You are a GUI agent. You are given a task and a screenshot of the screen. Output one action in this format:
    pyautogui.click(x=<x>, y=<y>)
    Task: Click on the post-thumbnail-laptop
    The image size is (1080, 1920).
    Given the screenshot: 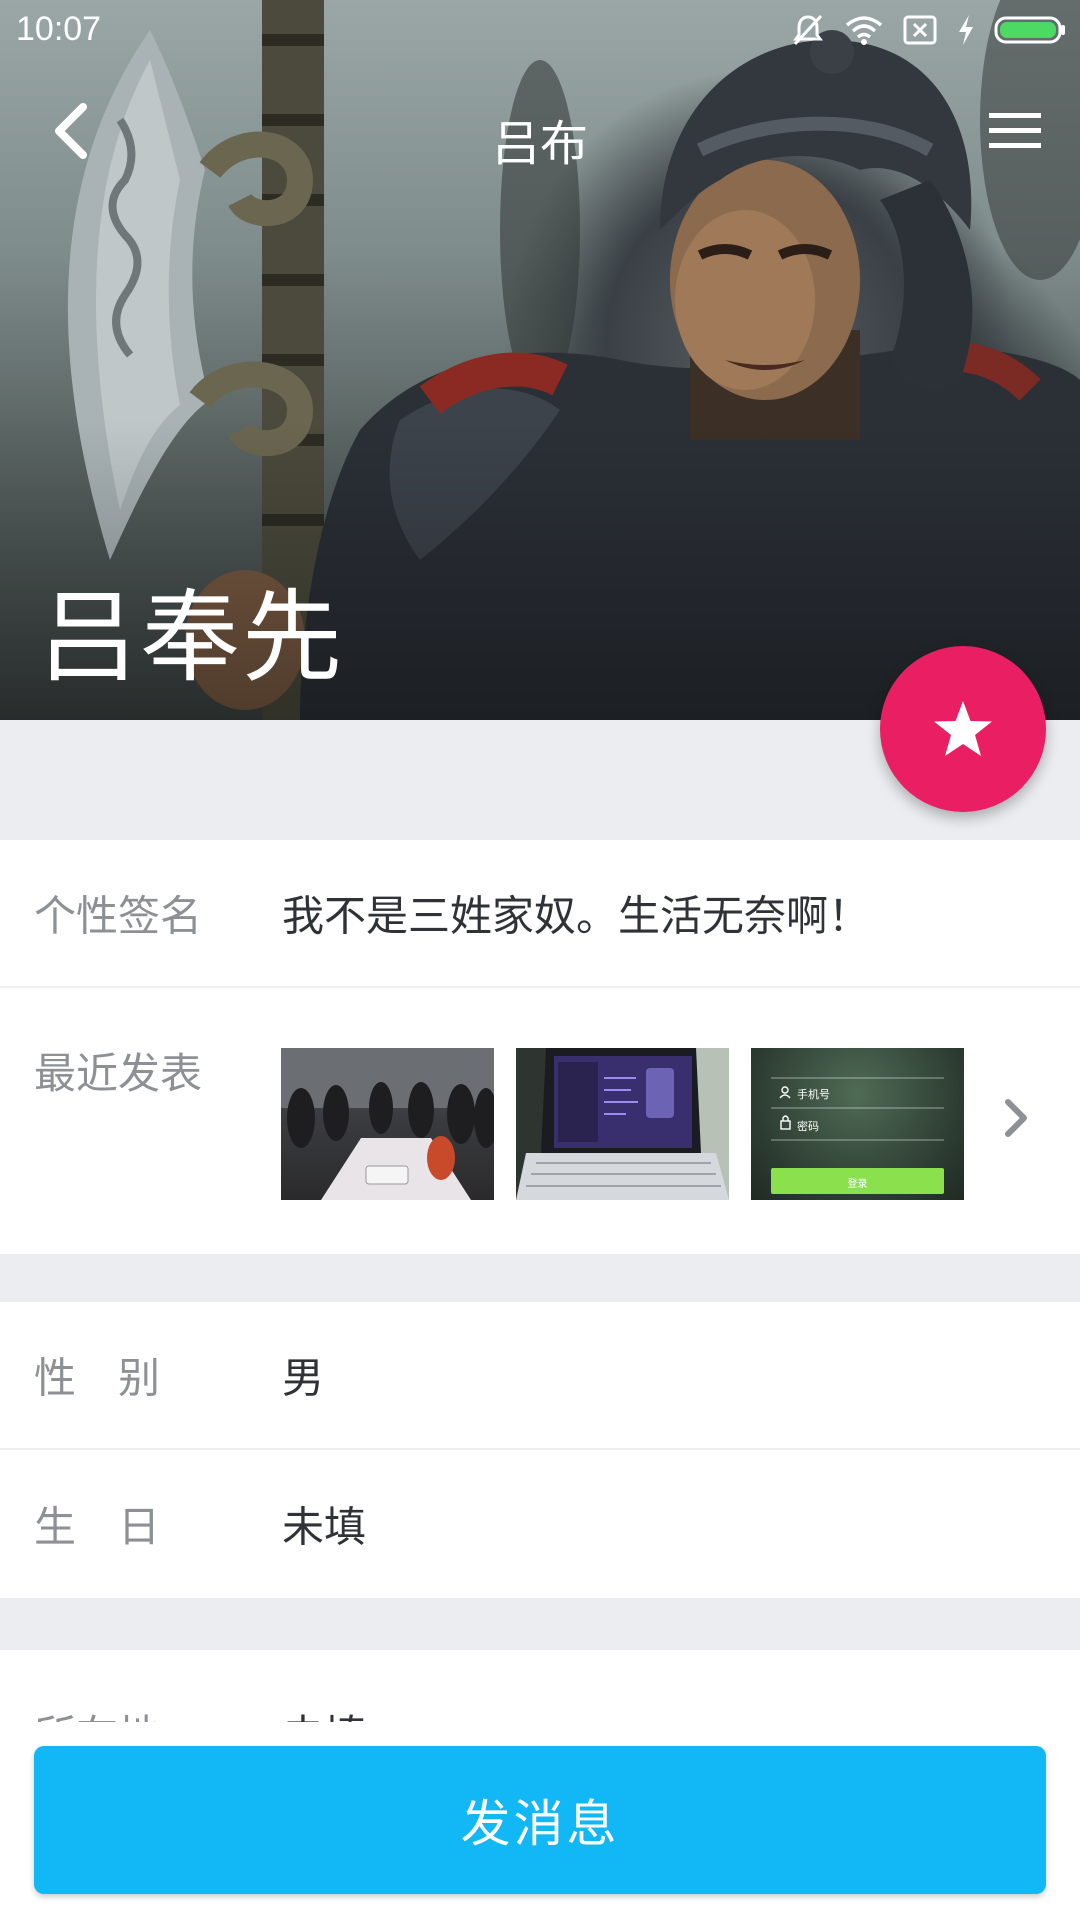 What is the action you would take?
    pyautogui.click(x=622, y=1124)
    